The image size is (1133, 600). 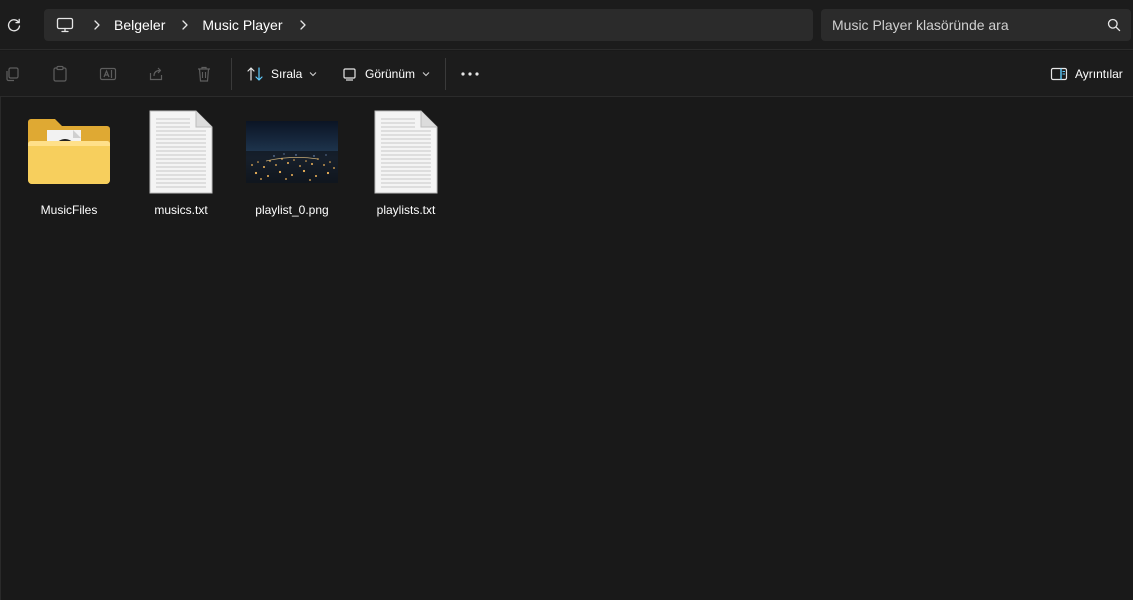 I want to click on file-name: MusicFiles, so click(x=69, y=210).